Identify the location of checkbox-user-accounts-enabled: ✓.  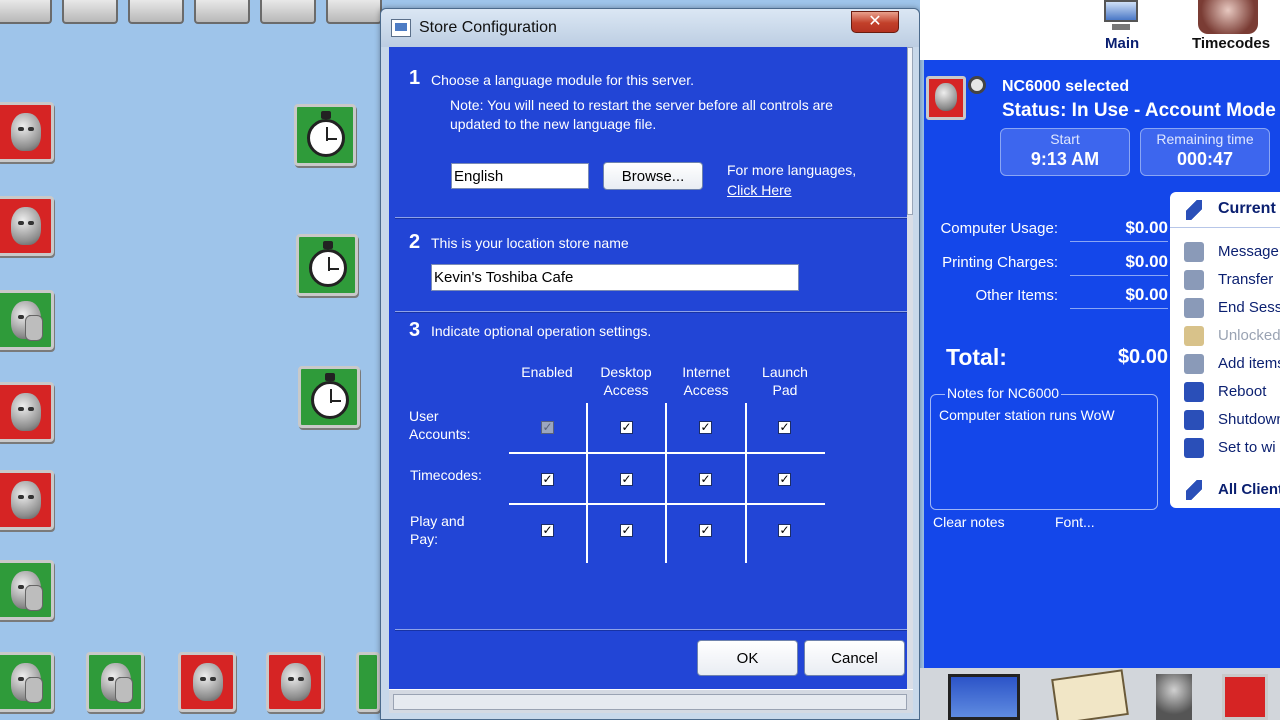
(547, 427).